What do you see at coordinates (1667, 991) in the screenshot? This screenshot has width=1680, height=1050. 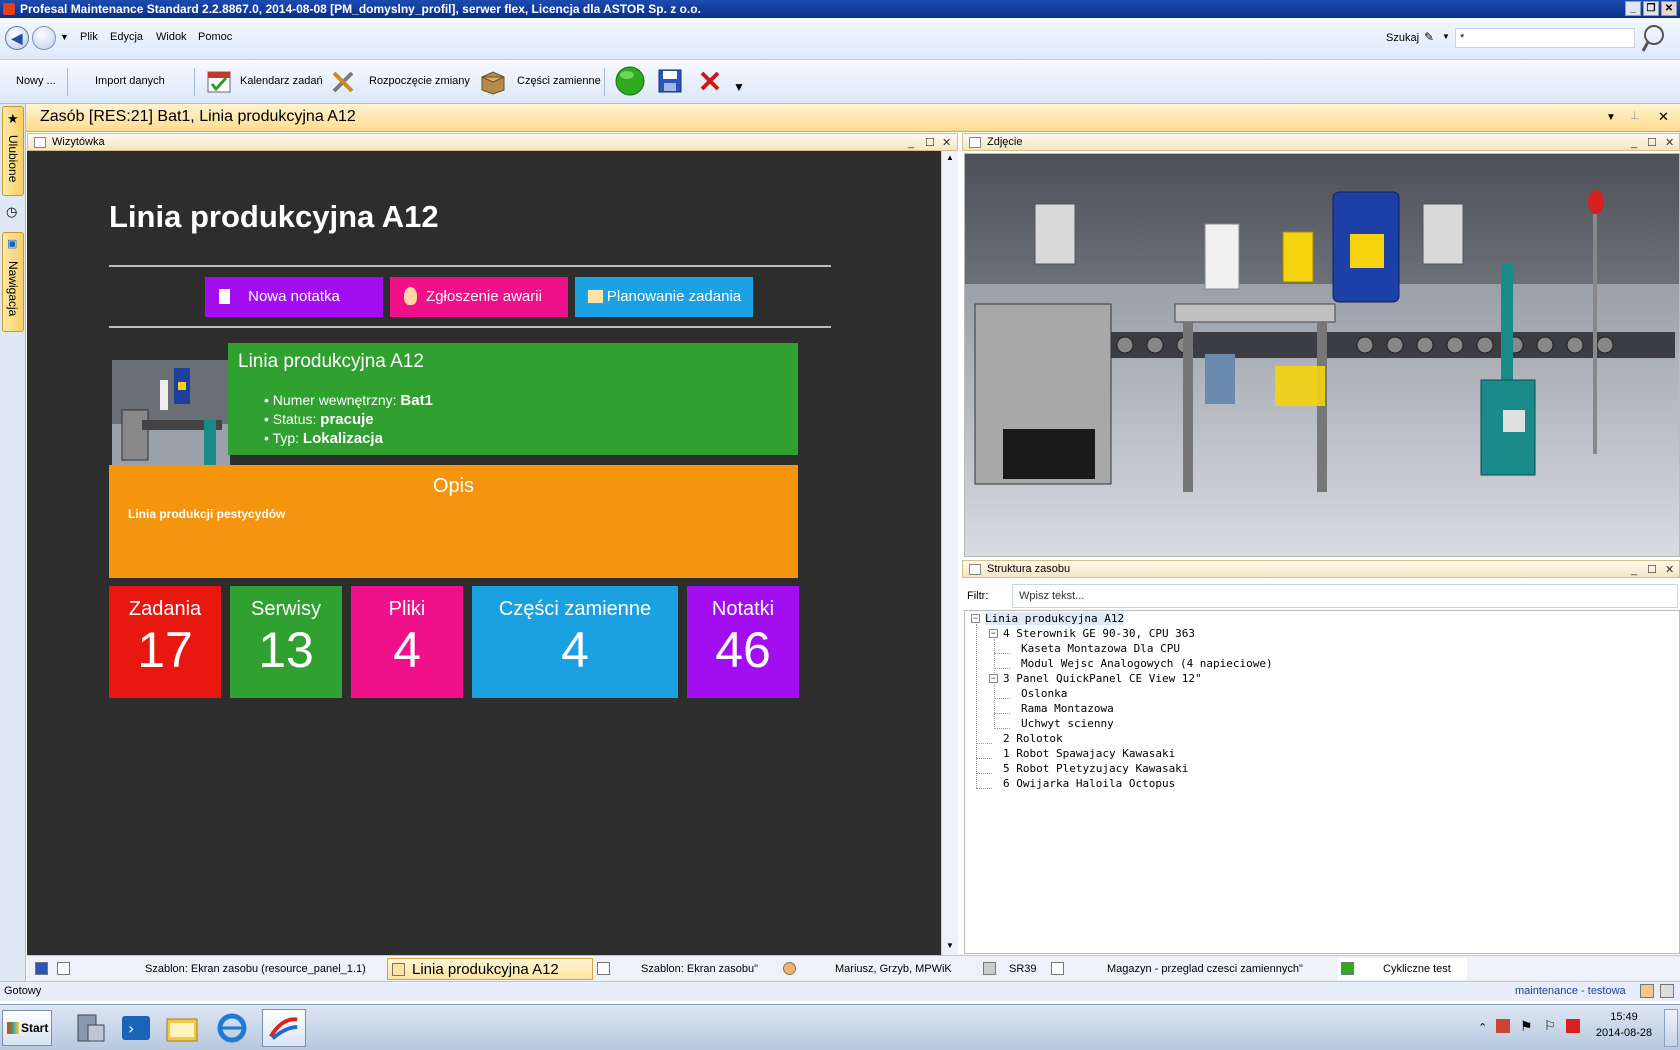 I see `lock-icon` at bounding box center [1667, 991].